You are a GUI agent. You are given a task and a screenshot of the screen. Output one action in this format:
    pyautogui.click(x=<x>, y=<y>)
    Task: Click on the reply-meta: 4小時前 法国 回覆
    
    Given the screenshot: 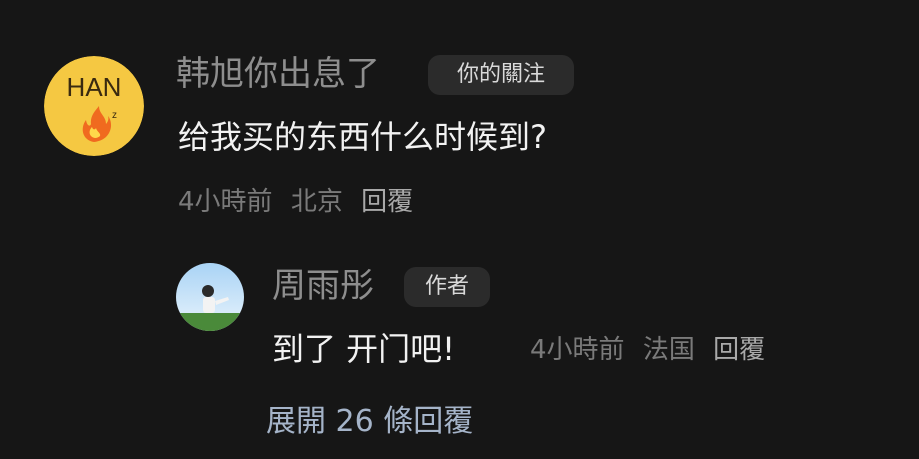 What is the action you would take?
    pyautogui.click(x=647, y=350)
    